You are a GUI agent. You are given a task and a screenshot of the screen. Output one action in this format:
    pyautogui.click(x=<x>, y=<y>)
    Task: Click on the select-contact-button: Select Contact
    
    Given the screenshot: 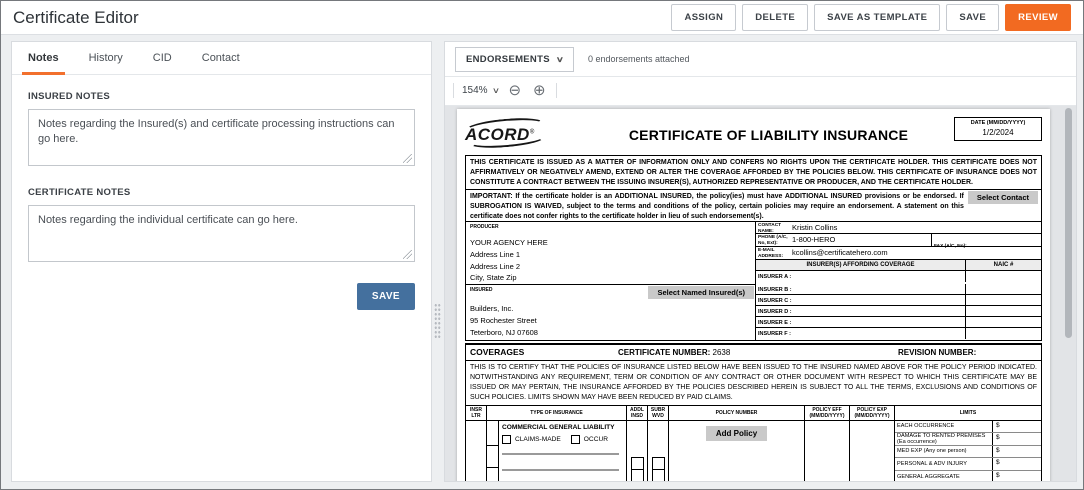 What is the action you would take?
    pyautogui.click(x=1002, y=198)
    